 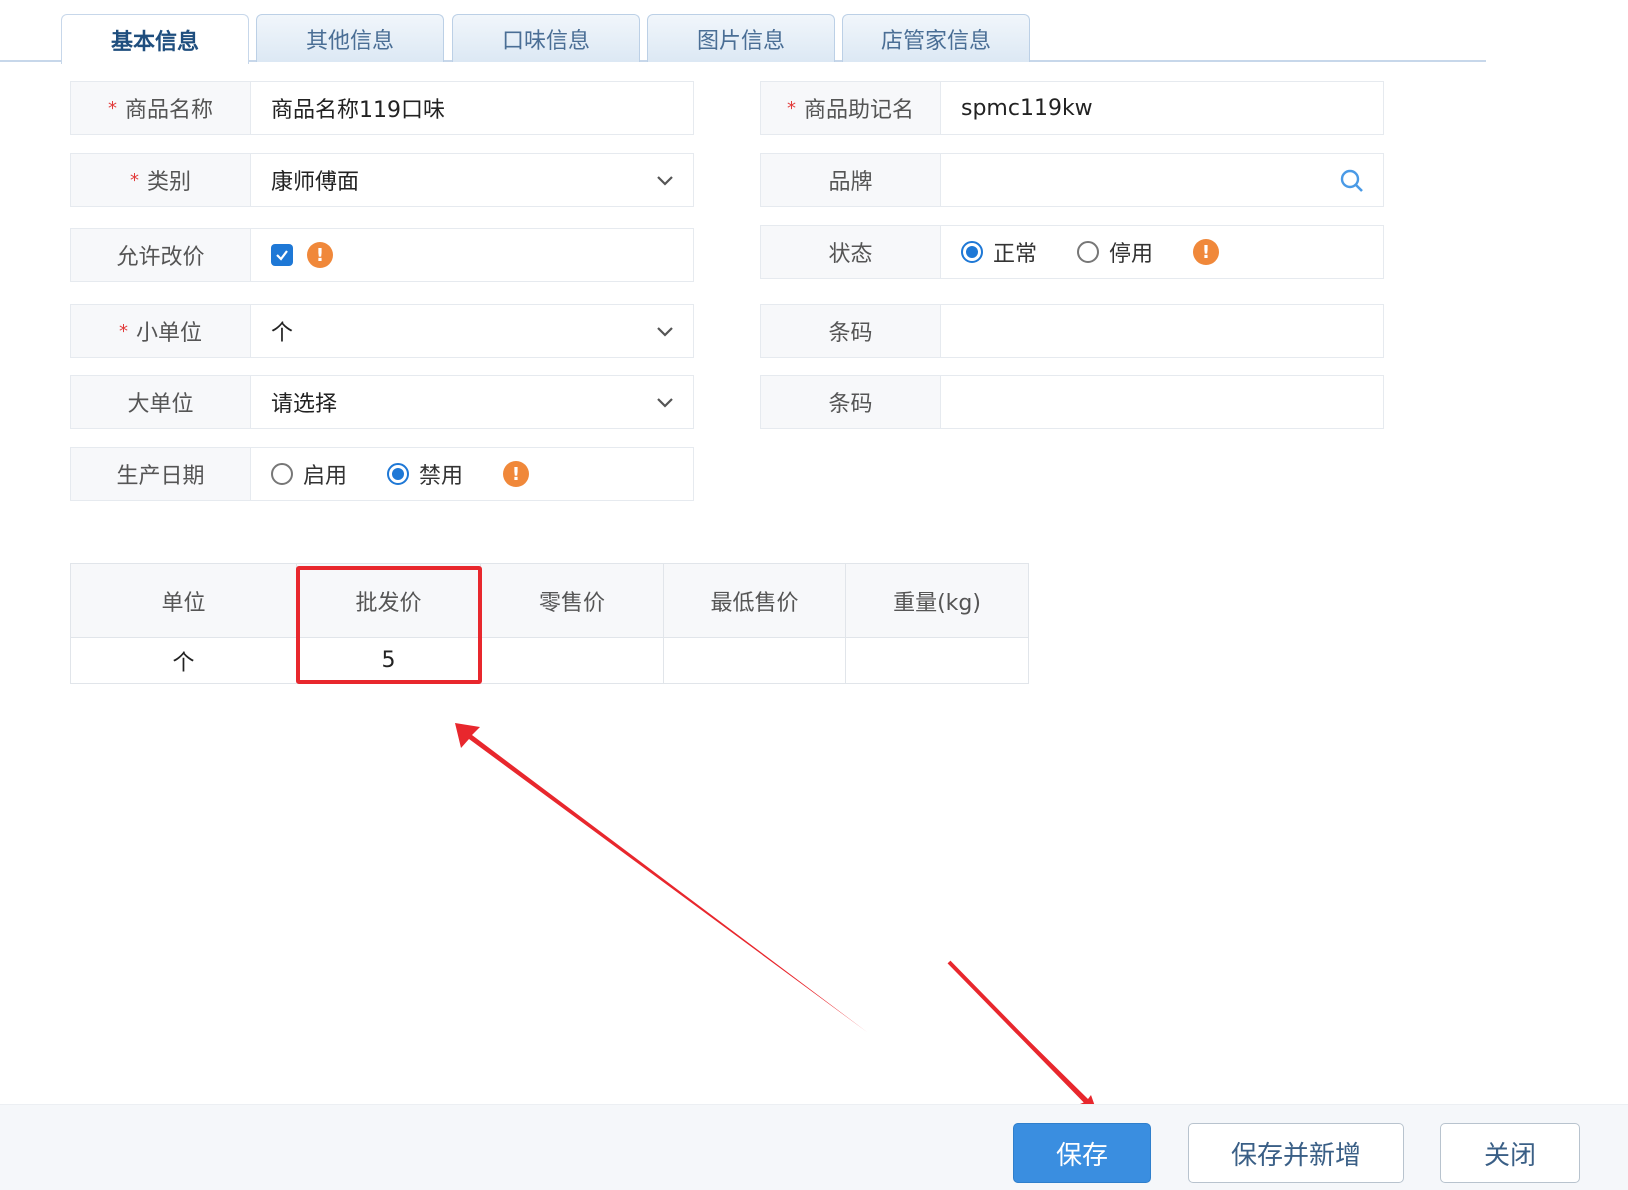 I want to click on small-unit-value: 个, so click(x=282, y=333).